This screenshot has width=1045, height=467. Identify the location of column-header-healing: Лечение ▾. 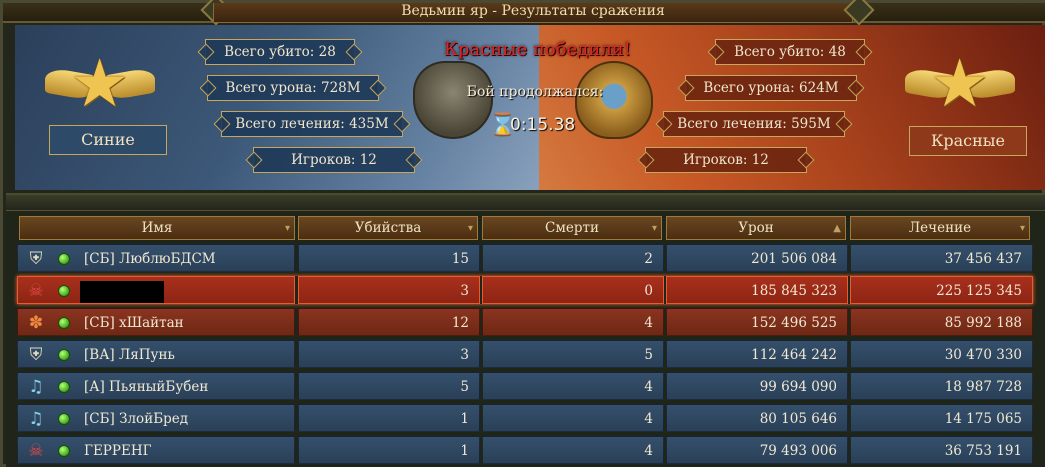
(940, 228).